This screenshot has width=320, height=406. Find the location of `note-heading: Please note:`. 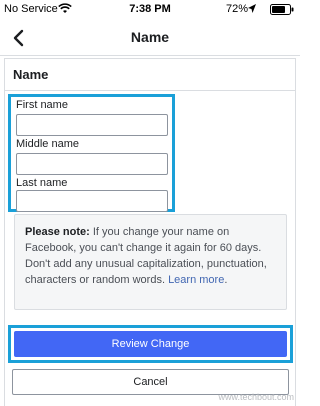

note-heading: Please note: is located at coordinates (57, 232).